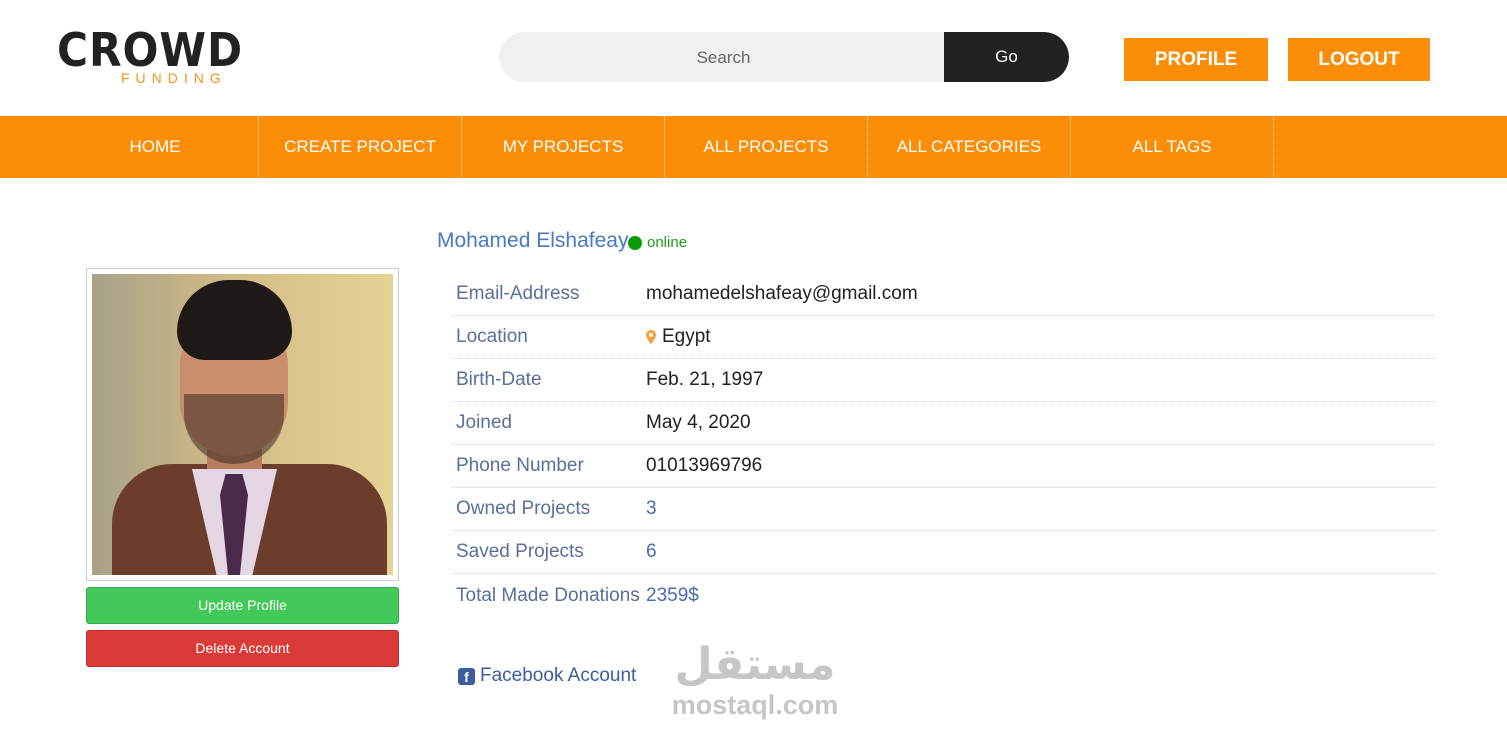 Image resolution: width=1507 pixels, height=751 pixels. What do you see at coordinates (518, 293) in the screenshot?
I see `info-label: Email-Address` at bounding box center [518, 293].